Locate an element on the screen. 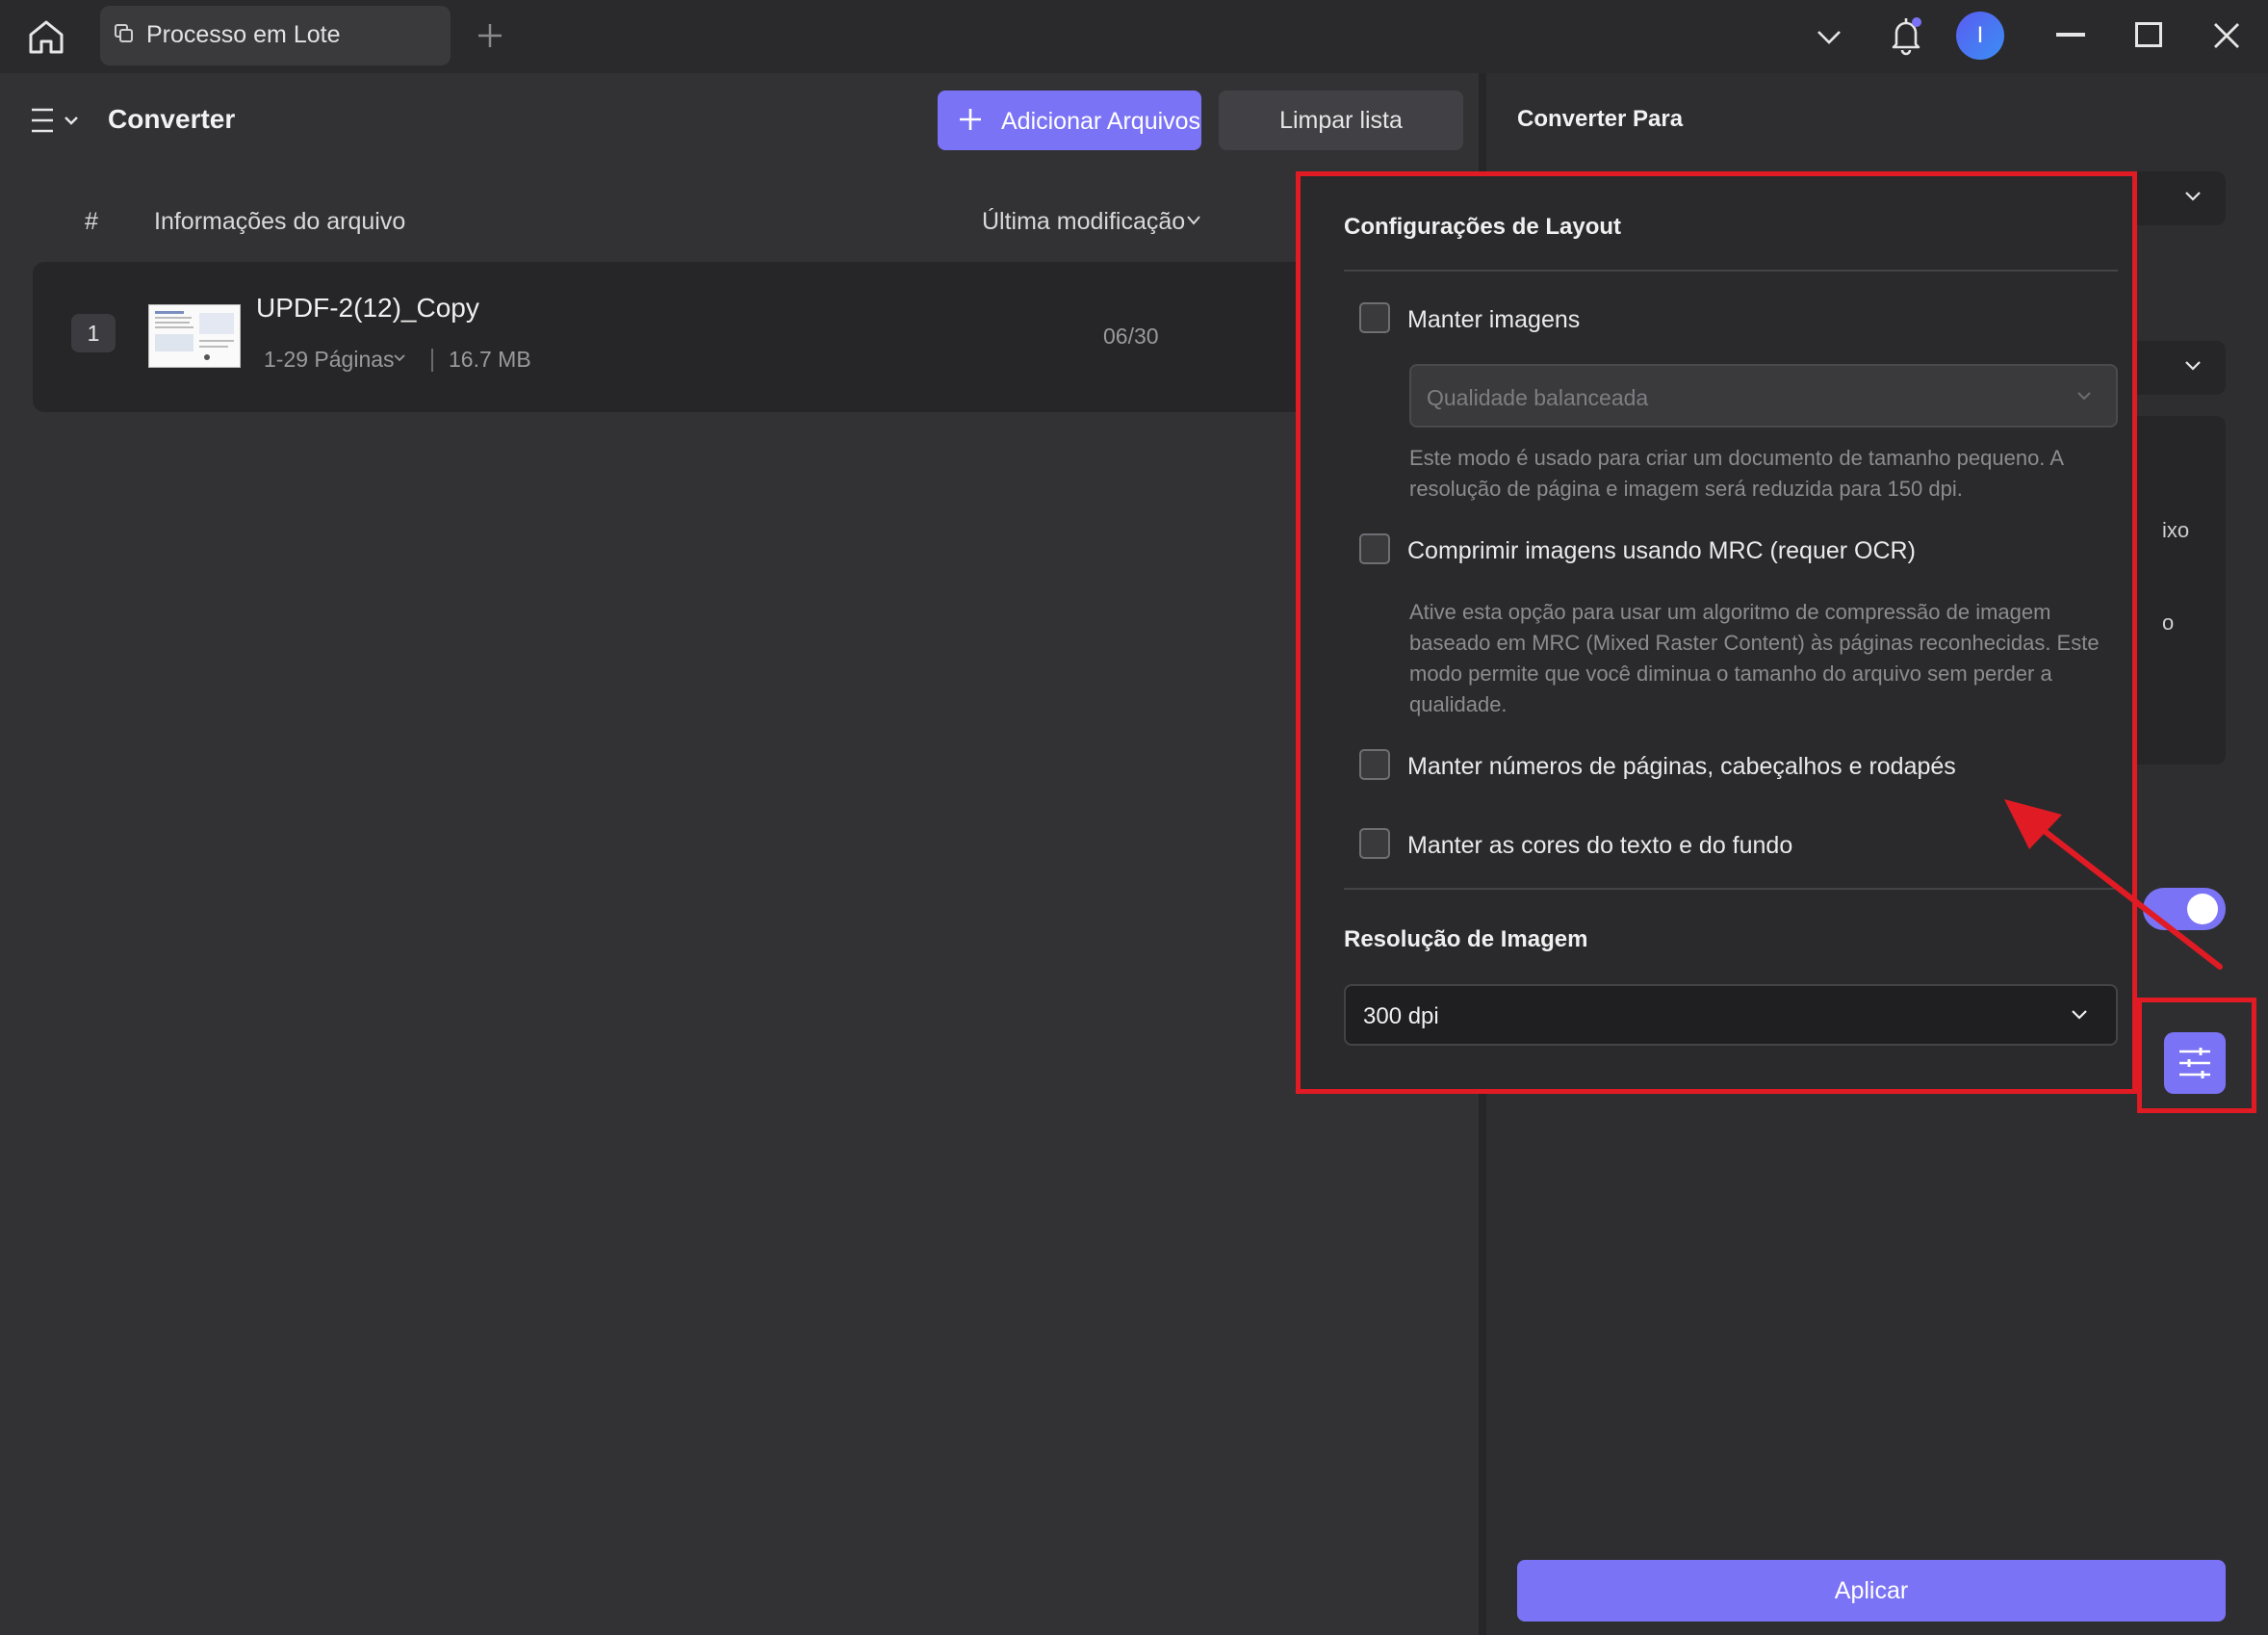 The width and height of the screenshot is (2268, 1635). annotation-arrow is located at coordinates (2113, 886).